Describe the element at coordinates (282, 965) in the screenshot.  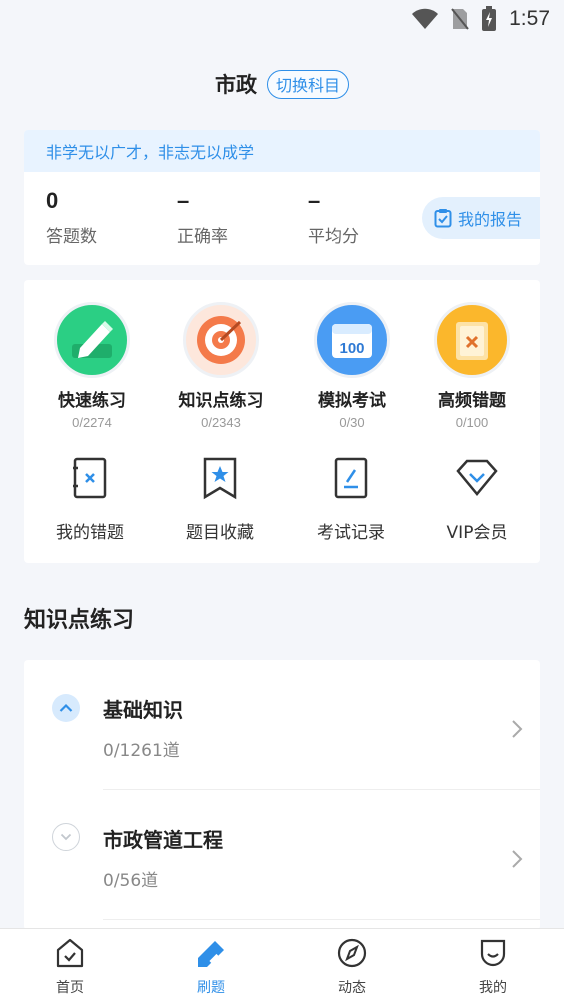
I see `bottom-nav: 首页 刷题 动态 我的` at that location.